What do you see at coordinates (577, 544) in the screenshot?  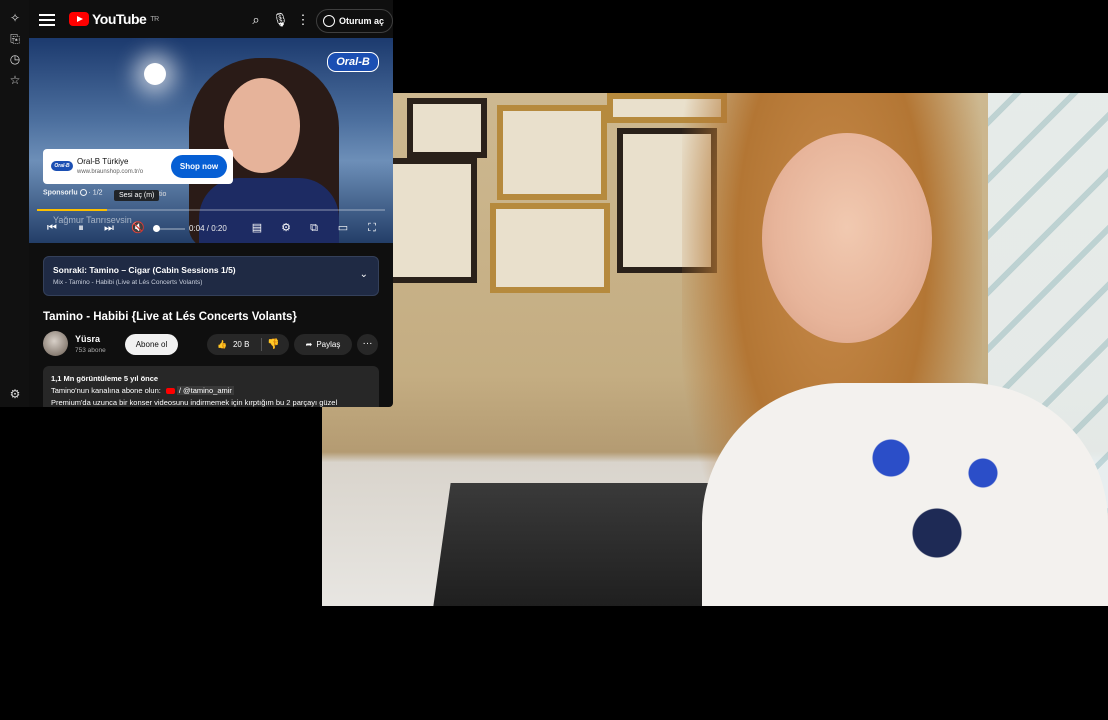 I see `bench` at bounding box center [577, 544].